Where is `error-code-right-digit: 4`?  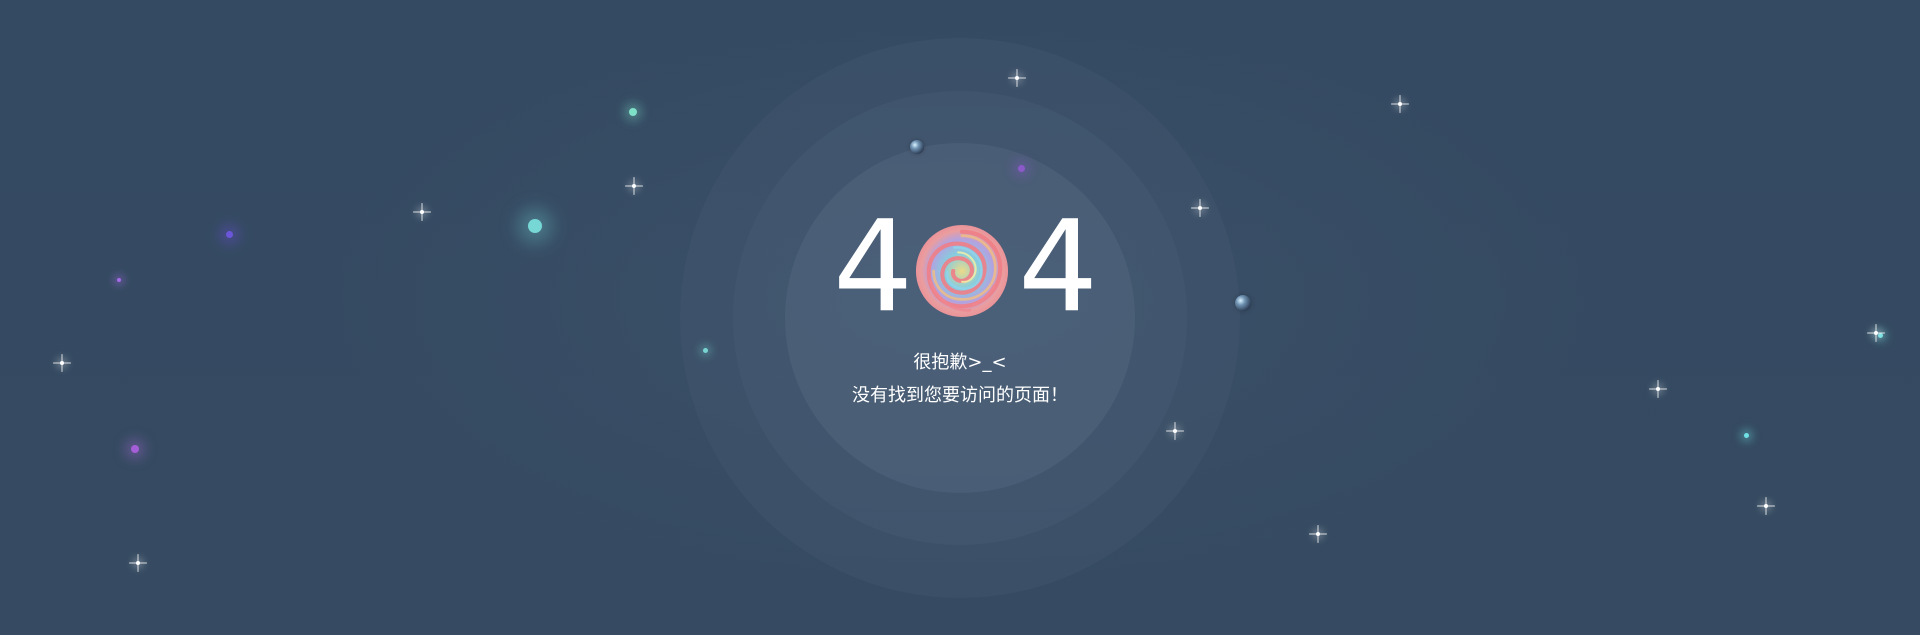
error-code-right-digit: 4 is located at coordinates (1058, 266).